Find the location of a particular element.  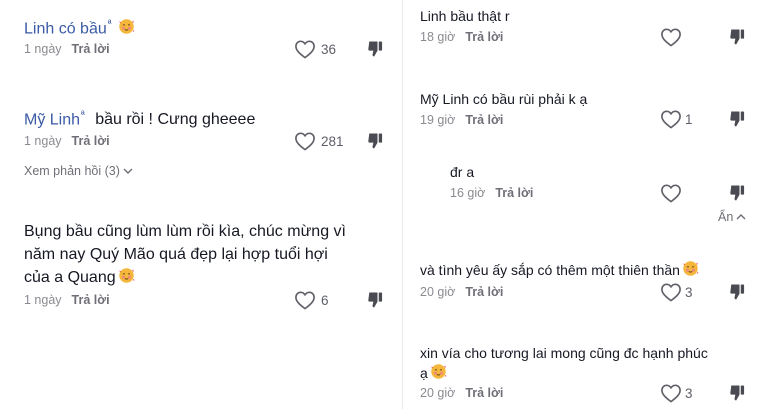

comment-author: Mỹ Linh is located at coordinates (52, 119).